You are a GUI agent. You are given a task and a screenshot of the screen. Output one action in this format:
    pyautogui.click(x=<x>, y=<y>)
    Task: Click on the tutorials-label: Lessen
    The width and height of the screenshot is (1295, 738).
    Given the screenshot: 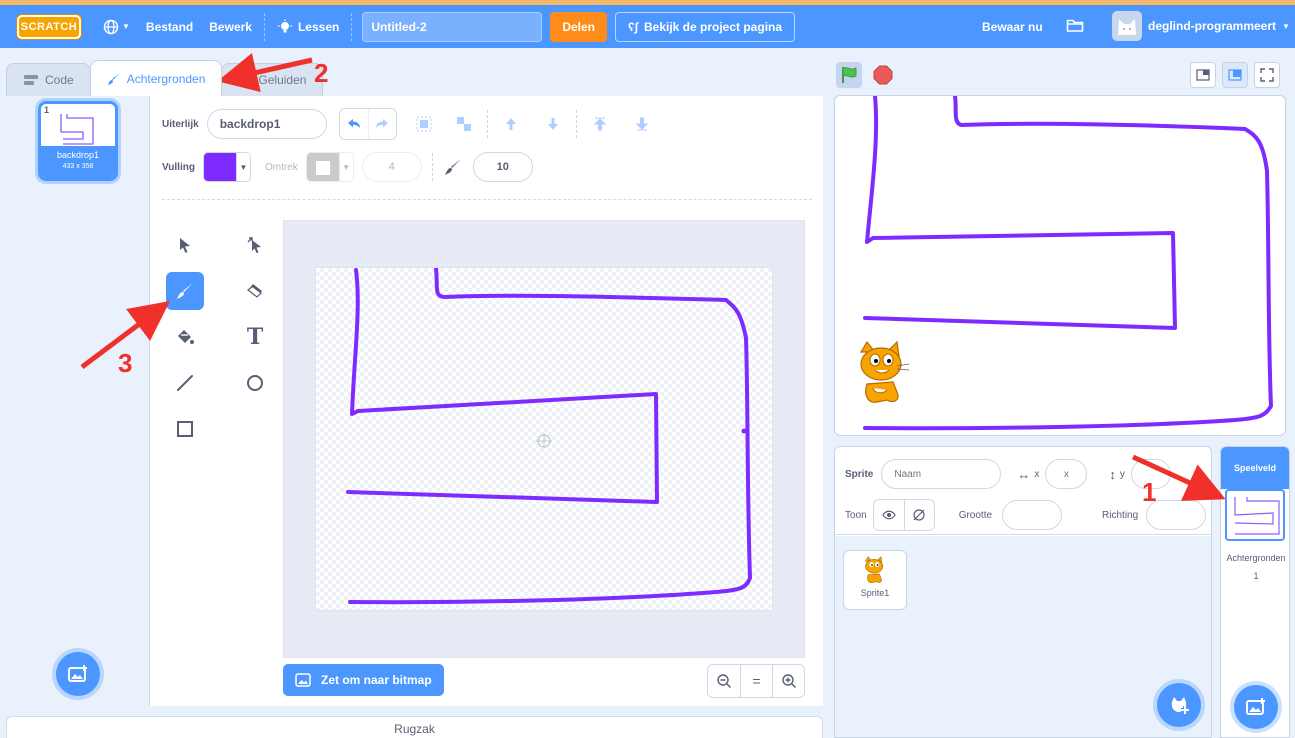 What is the action you would take?
    pyautogui.click(x=318, y=26)
    